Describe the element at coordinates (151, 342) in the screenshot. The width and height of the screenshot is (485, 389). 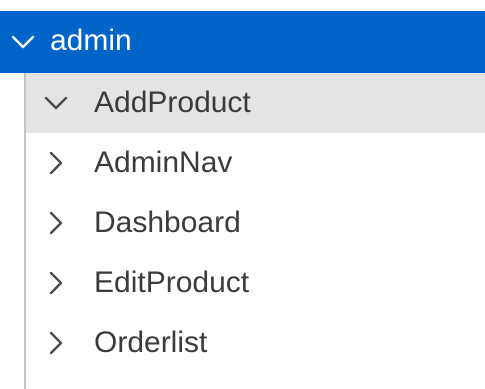
I see `tree-item-label: Orderlist` at that location.